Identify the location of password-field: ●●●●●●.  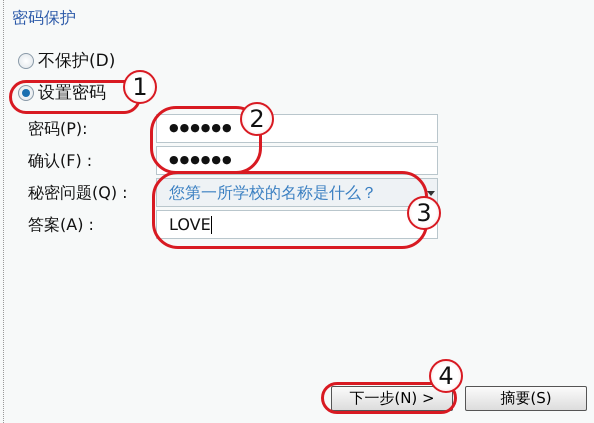
(297, 160).